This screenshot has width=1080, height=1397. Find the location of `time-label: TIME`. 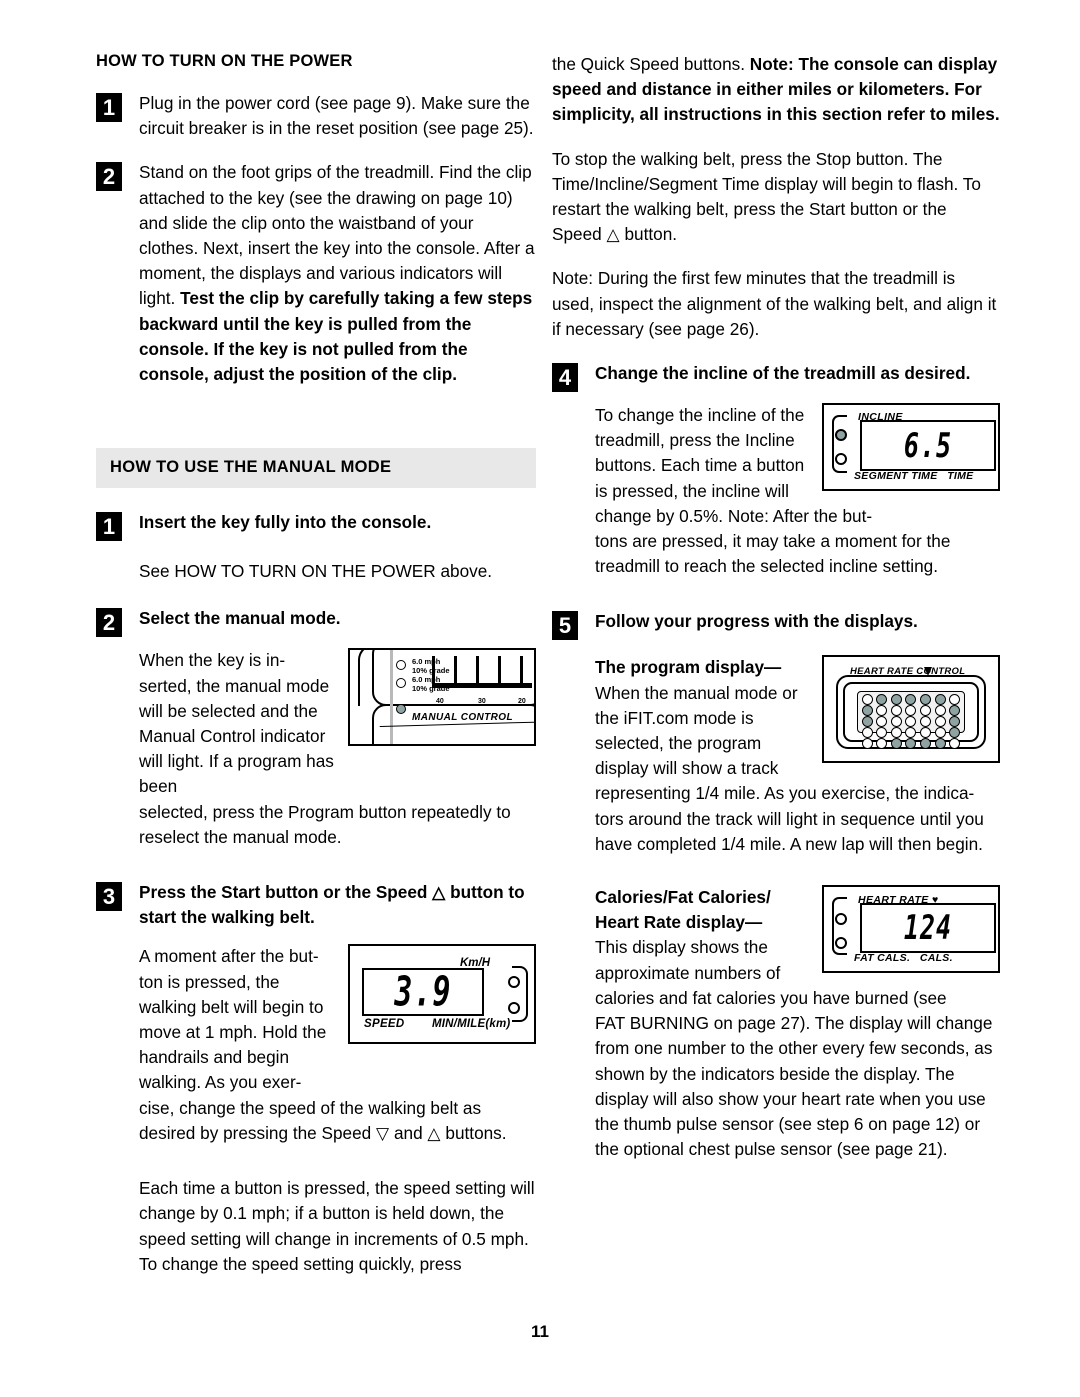

time-label: TIME is located at coordinates (960, 475).